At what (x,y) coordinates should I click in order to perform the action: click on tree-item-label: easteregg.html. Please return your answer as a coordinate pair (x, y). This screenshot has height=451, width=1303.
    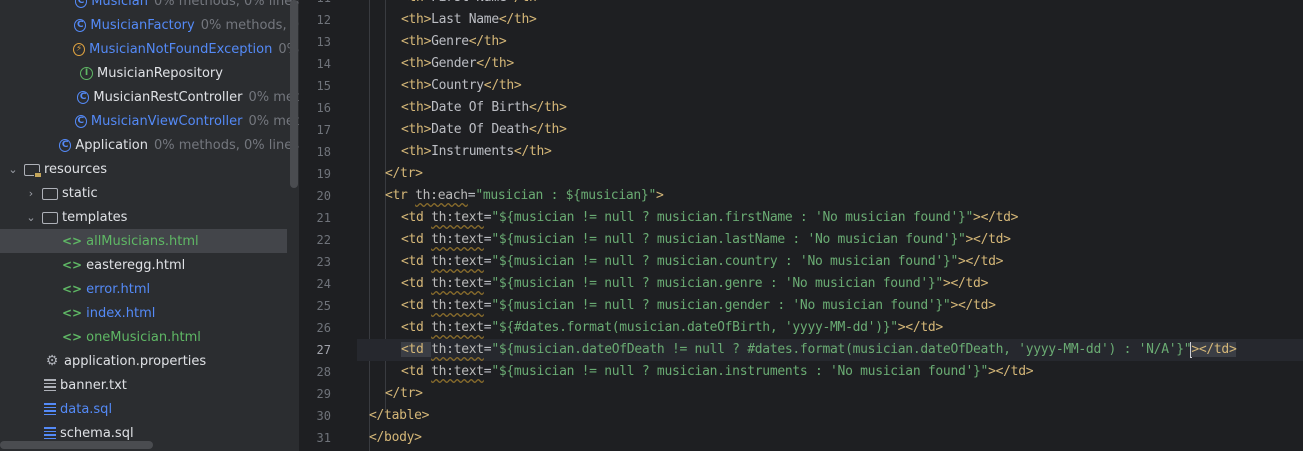
    Looking at the image, I should click on (136, 265).